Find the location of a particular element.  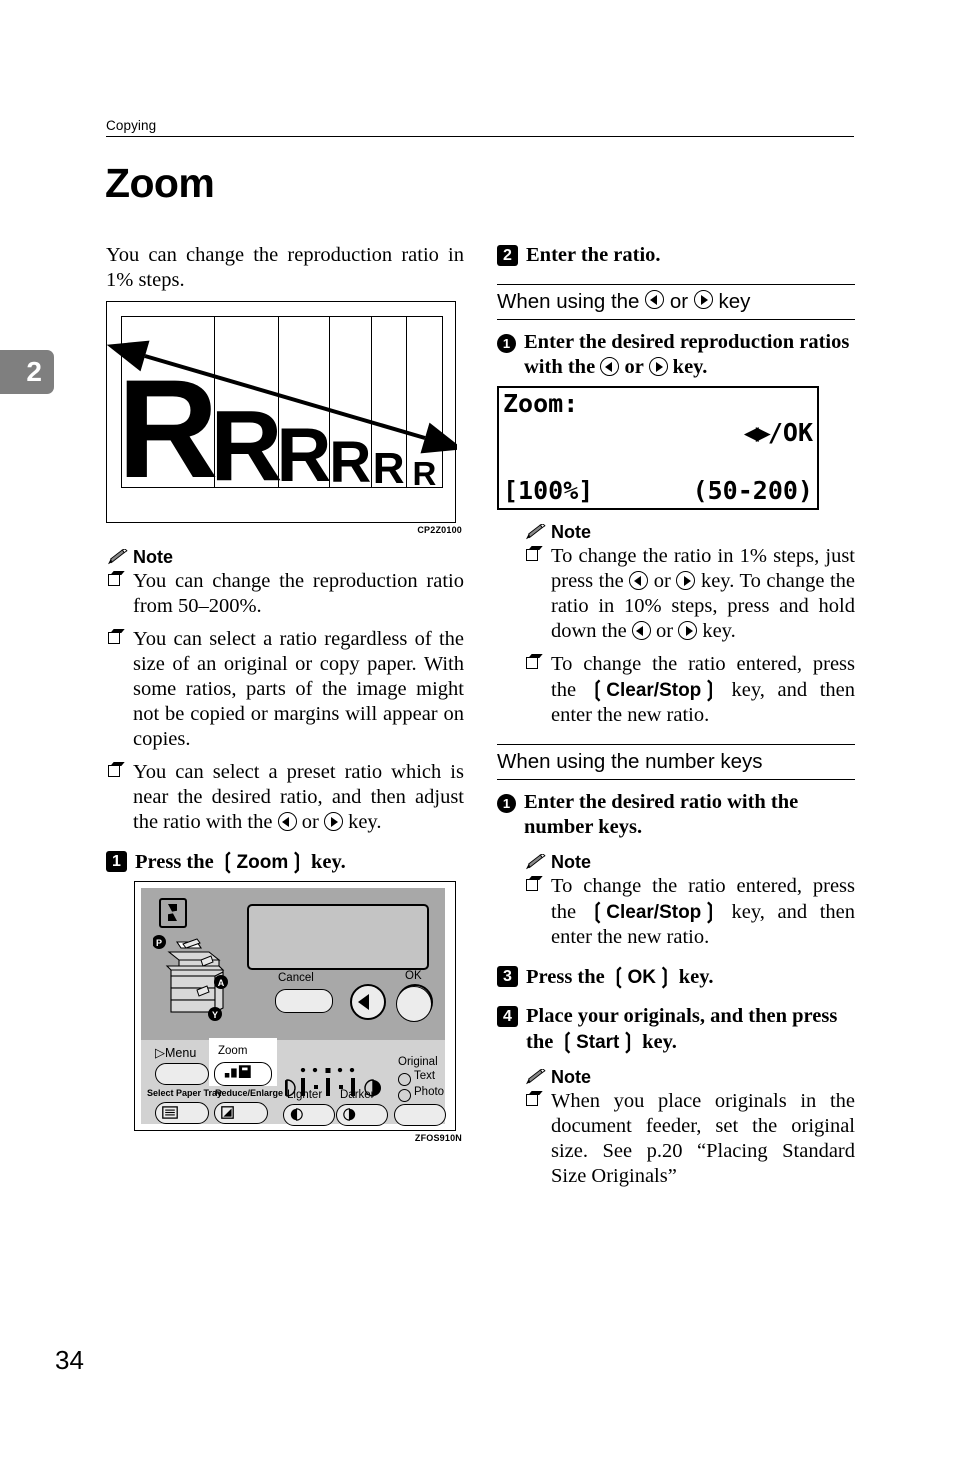

ratio-arrow-icon is located at coordinates (282, 397).